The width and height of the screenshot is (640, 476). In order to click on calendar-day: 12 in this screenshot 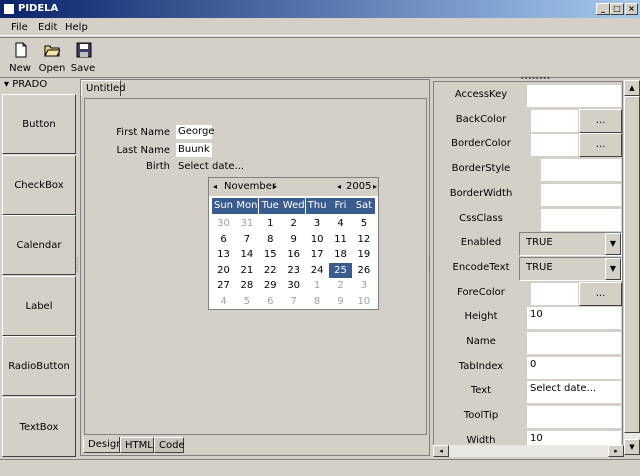, I will do `click(363, 239)`.